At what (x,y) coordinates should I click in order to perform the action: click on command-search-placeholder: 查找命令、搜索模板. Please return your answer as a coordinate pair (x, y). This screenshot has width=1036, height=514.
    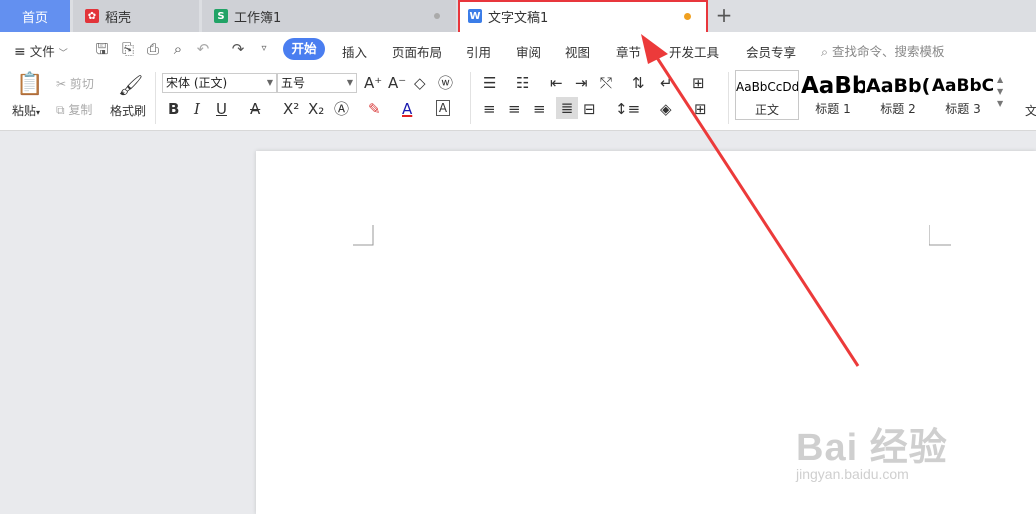
    Looking at the image, I should click on (888, 51).